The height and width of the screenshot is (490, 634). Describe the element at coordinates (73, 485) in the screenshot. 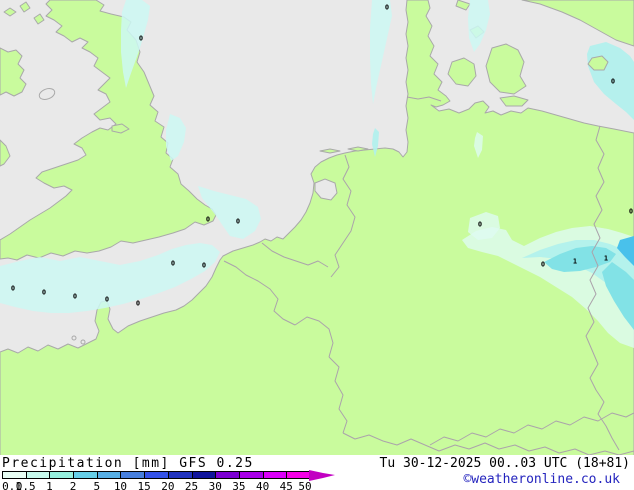

I see `legend-tick-label: 2` at that location.